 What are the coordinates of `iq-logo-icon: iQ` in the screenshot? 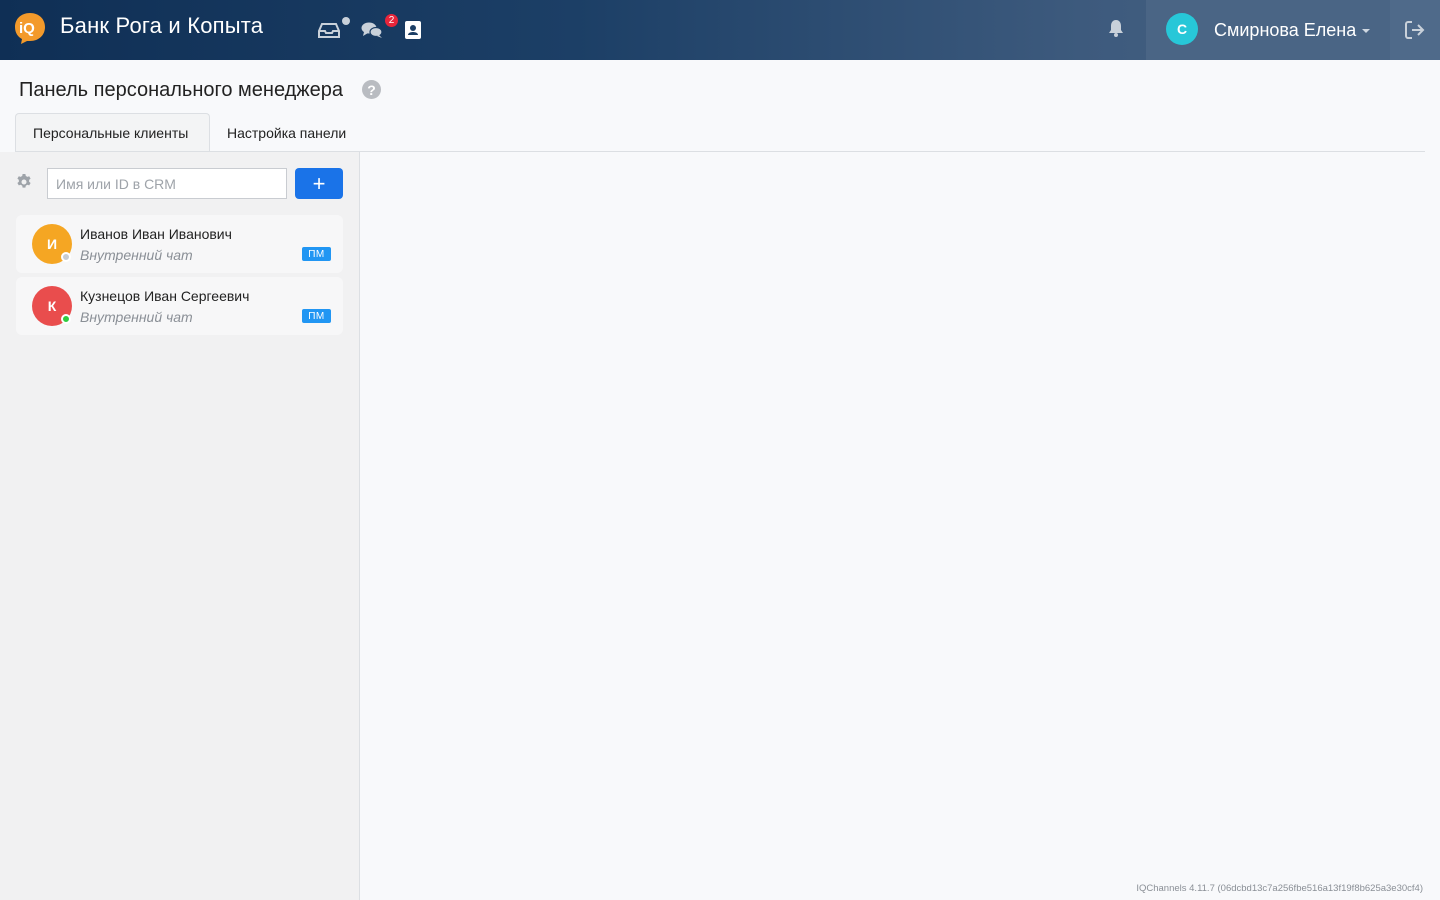 It's located at (30, 28).